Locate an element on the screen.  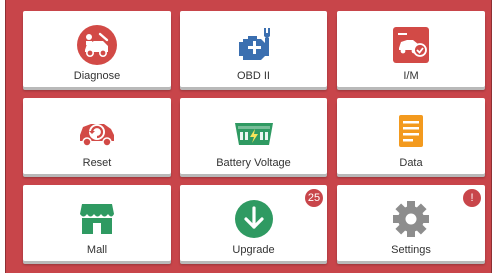
battery-voltage-tile: Battery Voltage is located at coordinates (253, 136).